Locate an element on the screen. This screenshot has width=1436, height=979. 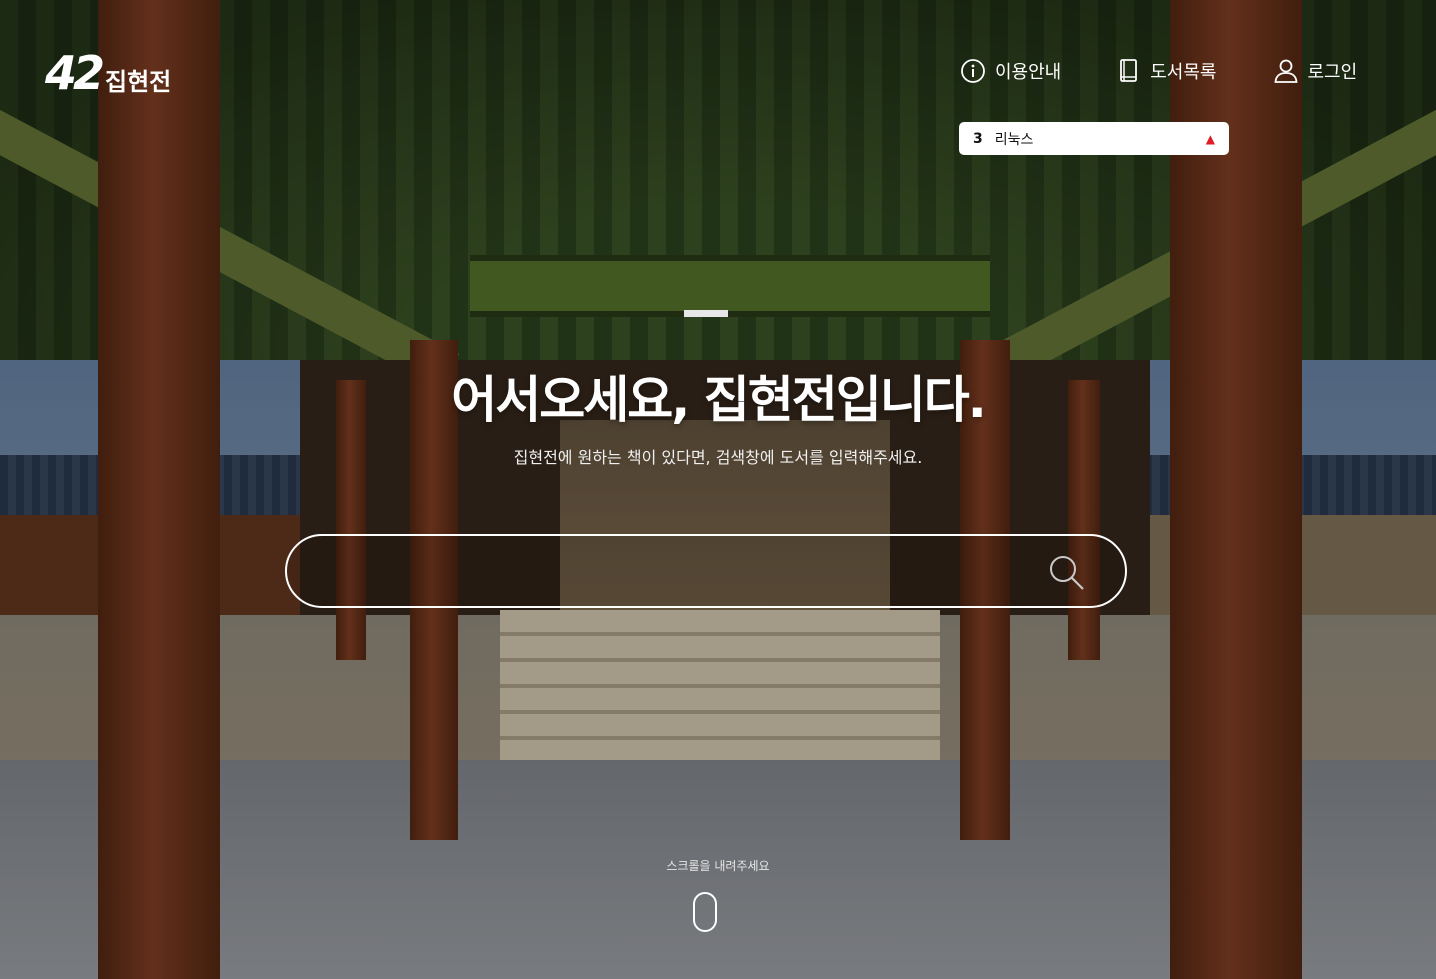
nav-item-book-list: 도서목록 is located at coordinates (1167, 71).